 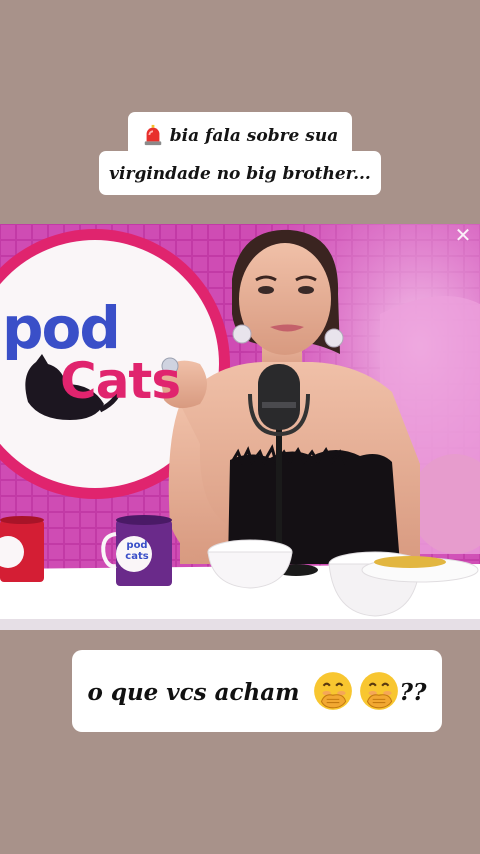 What do you see at coordinates (254, 136) in the screenshot?
I see `top-caption-text-1: bia fala sobre sua` at bounding box center [254, 136].